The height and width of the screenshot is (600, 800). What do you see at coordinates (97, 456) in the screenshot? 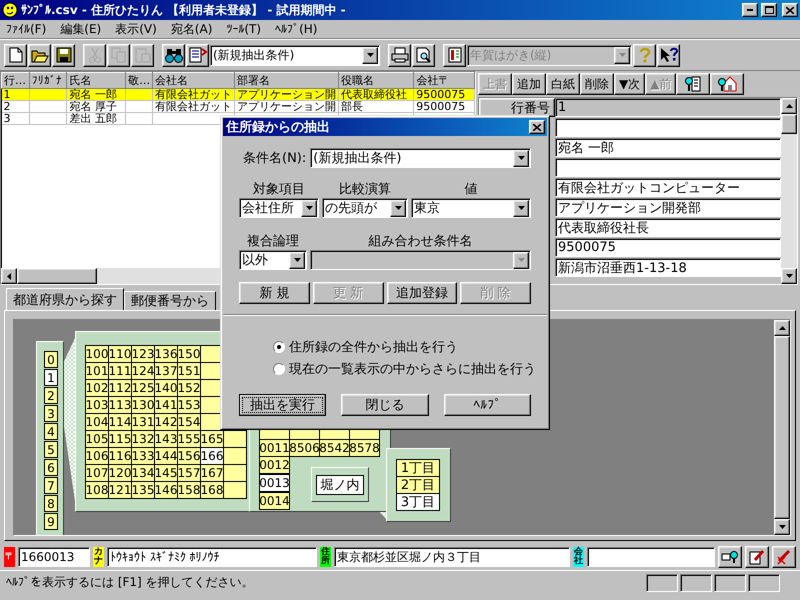
I see `area-code-cell: 106` at bounding box center [97, 456].